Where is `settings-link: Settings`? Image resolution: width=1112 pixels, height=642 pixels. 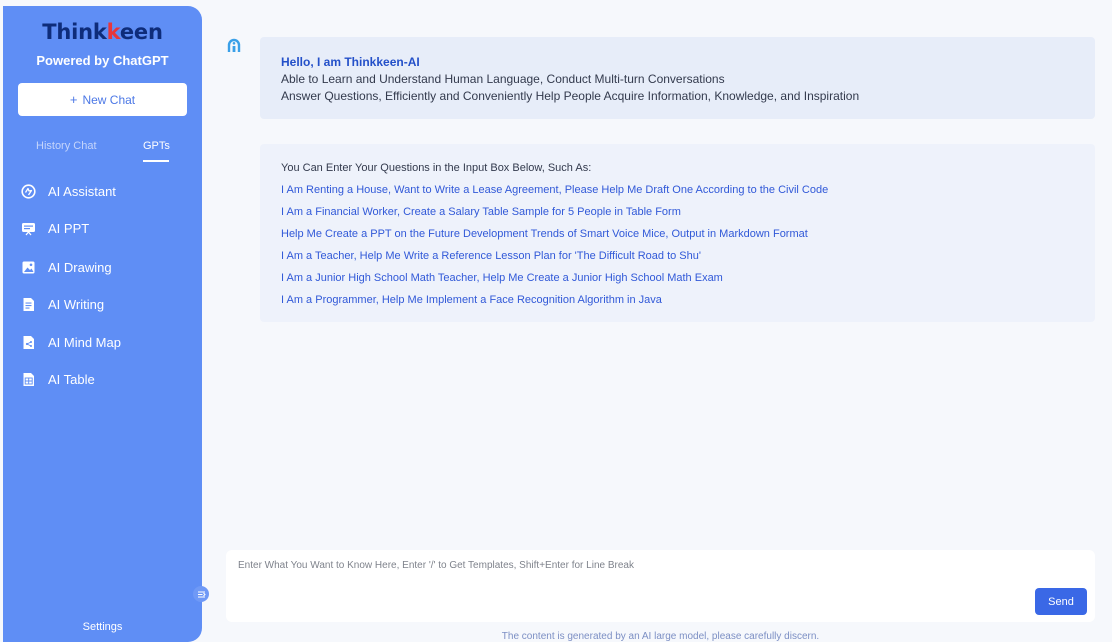
settings-link: Settings is located at coordinates (102, 627).